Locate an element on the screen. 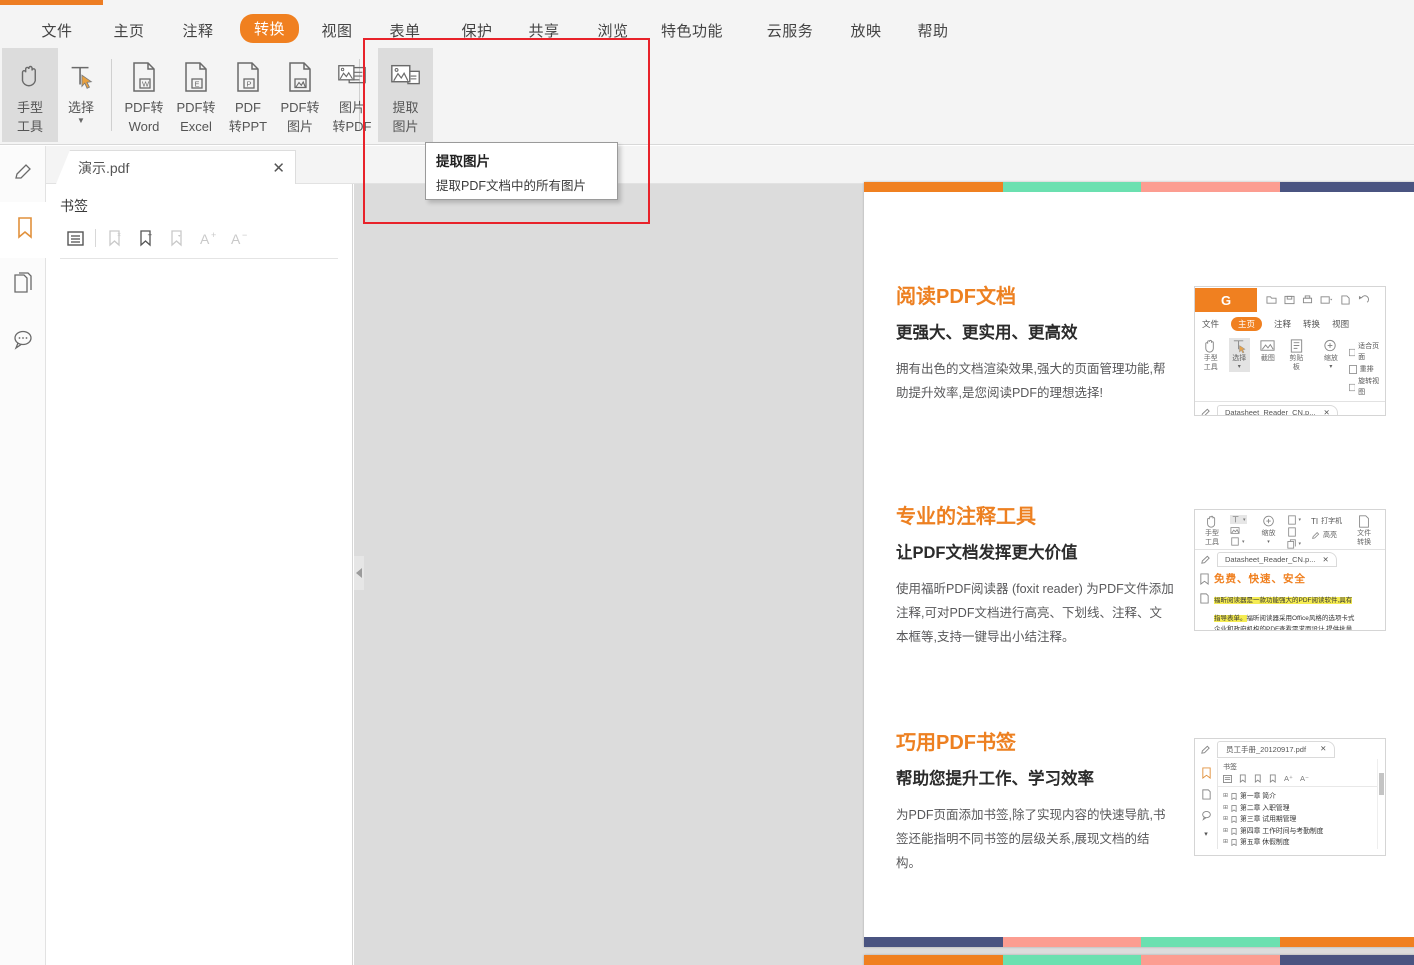 The height and width of the screenshot is (965, 1414). ribbon-button-pdf-to-excel: E PDF转 Excel is located at coordinates (196, 95).